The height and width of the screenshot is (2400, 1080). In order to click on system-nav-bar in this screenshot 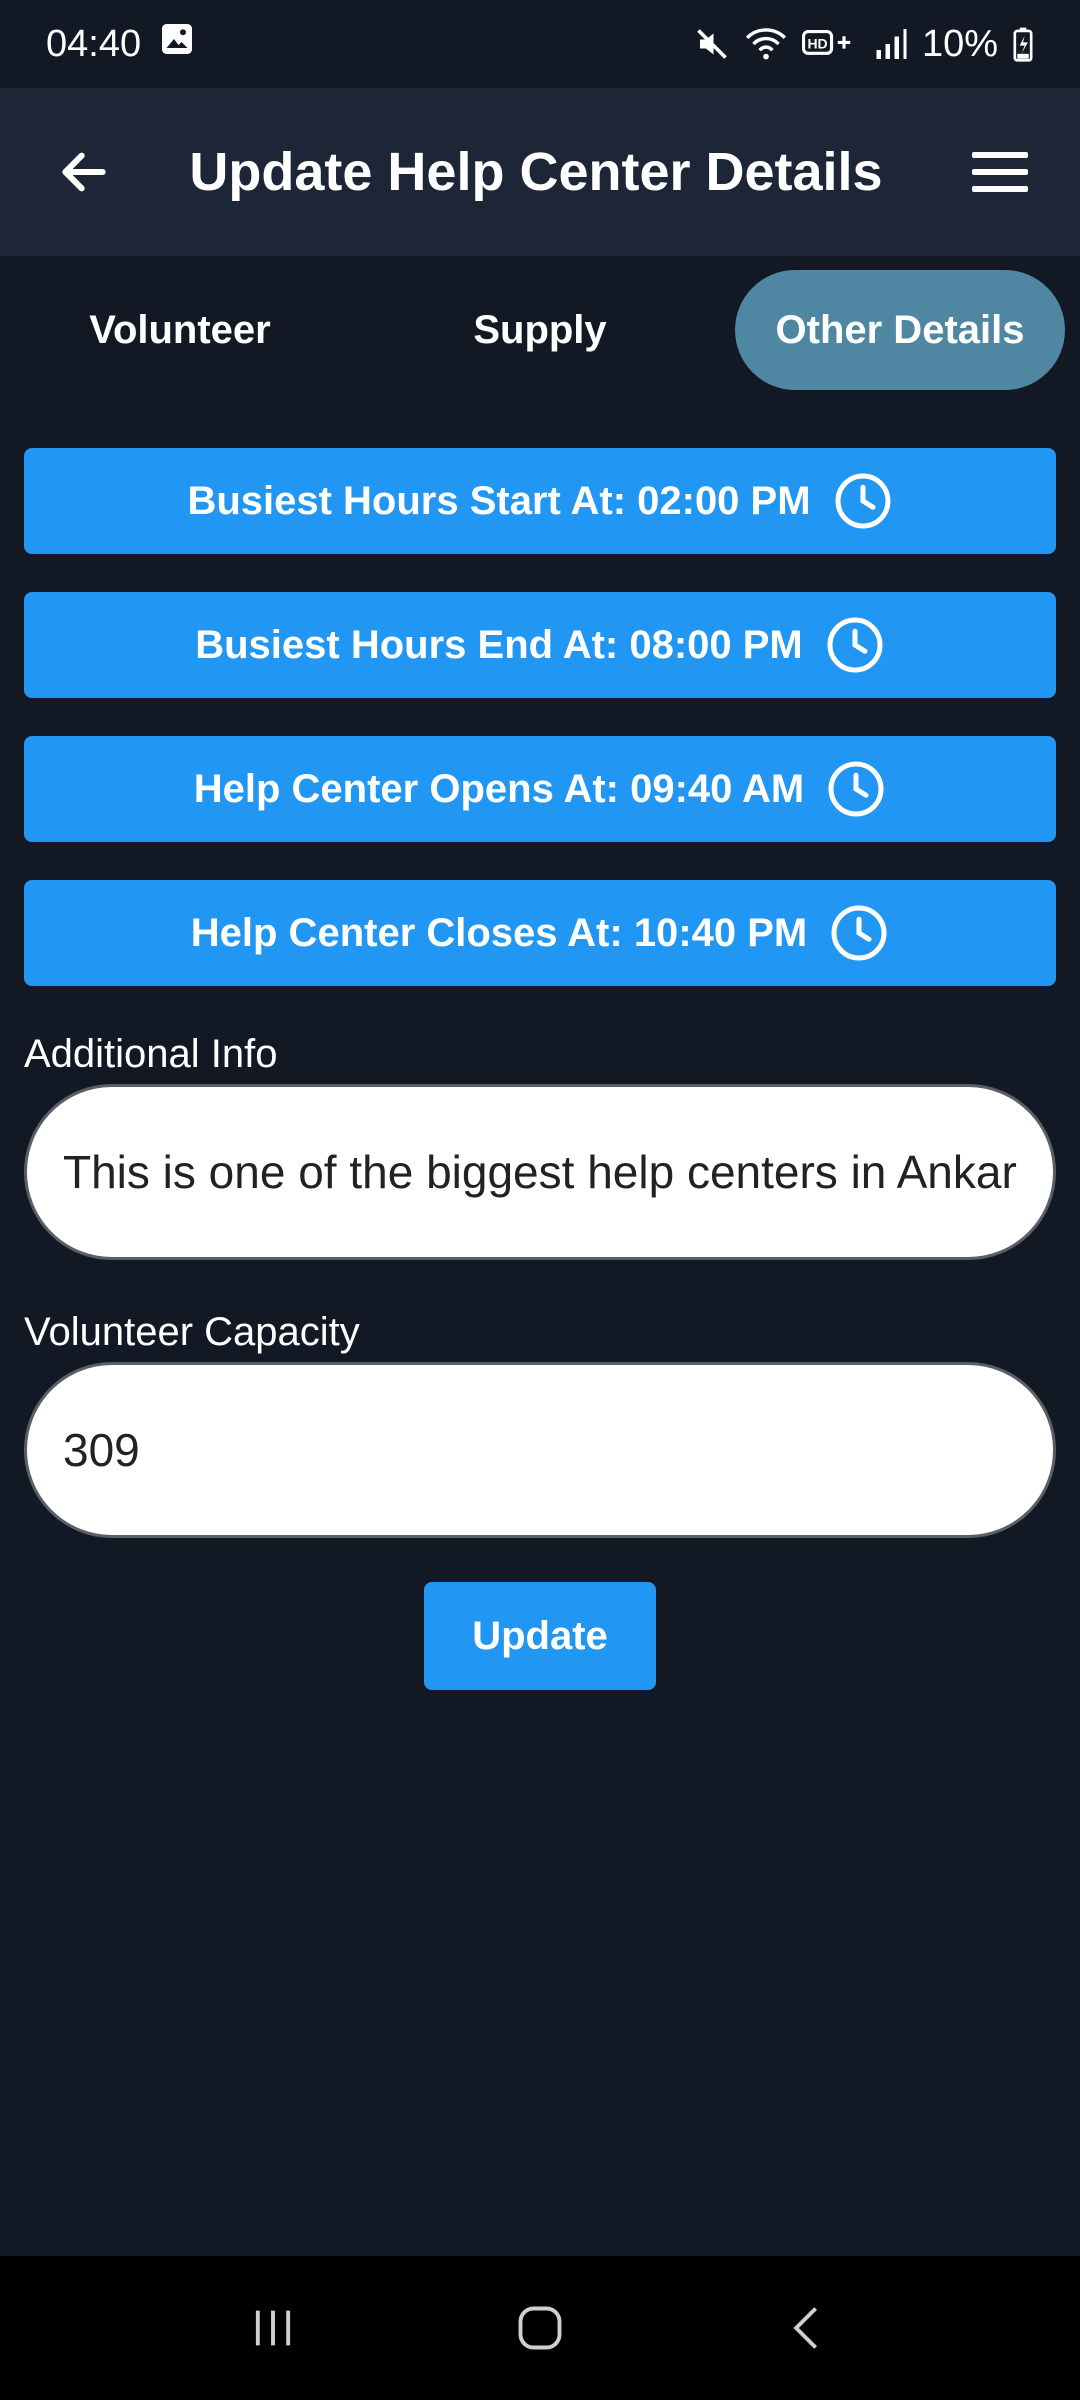, I will do `click(540, 2328)`.